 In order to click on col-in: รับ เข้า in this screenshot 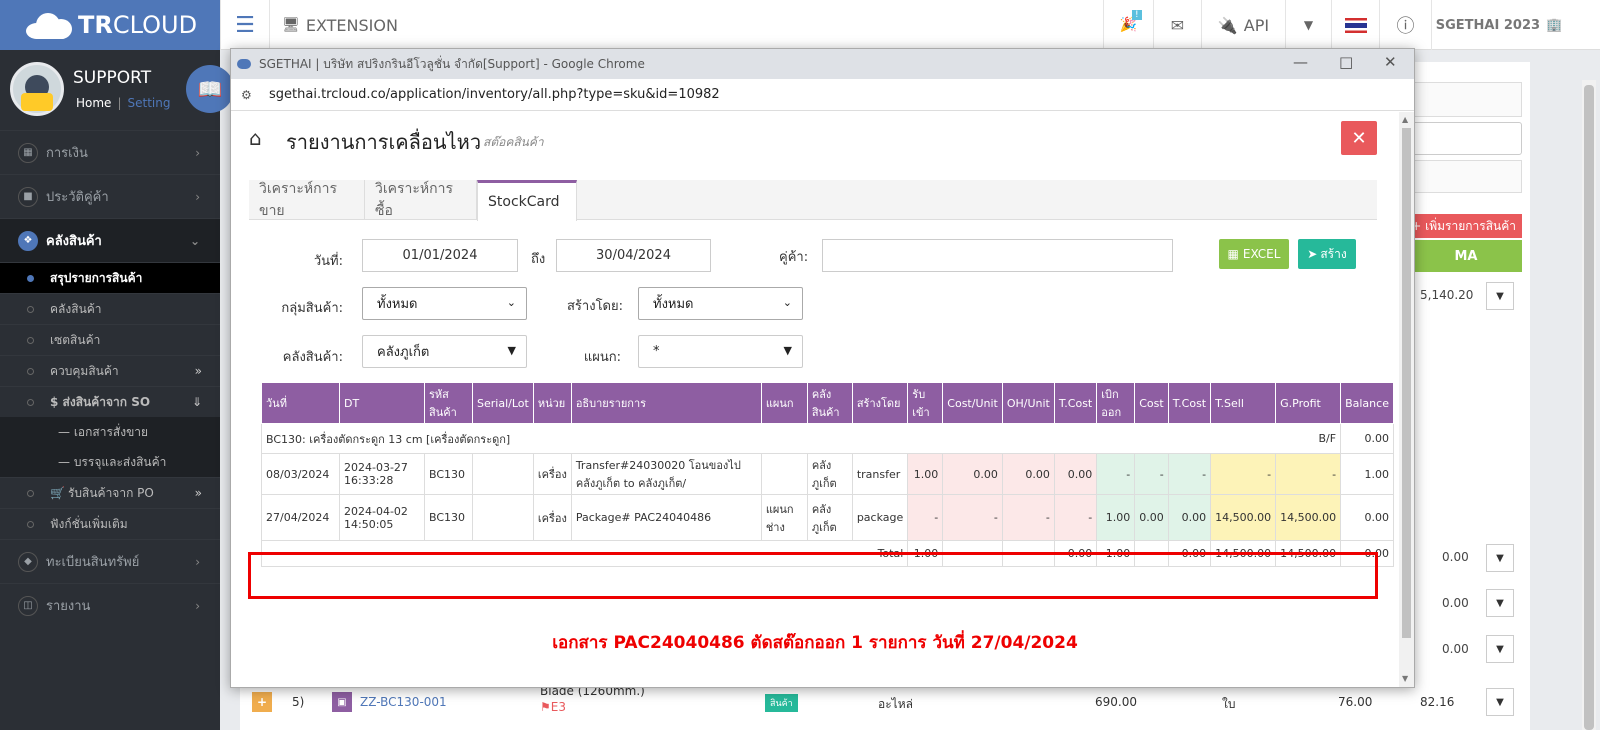, I will do `click(925, 403)`.